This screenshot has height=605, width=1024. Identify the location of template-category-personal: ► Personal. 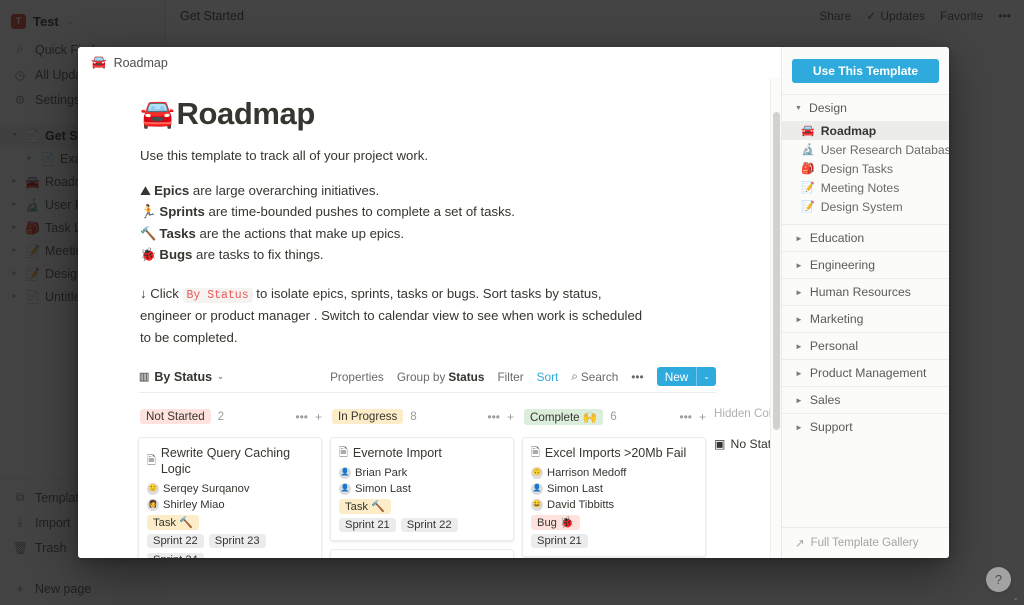
(865, 345).